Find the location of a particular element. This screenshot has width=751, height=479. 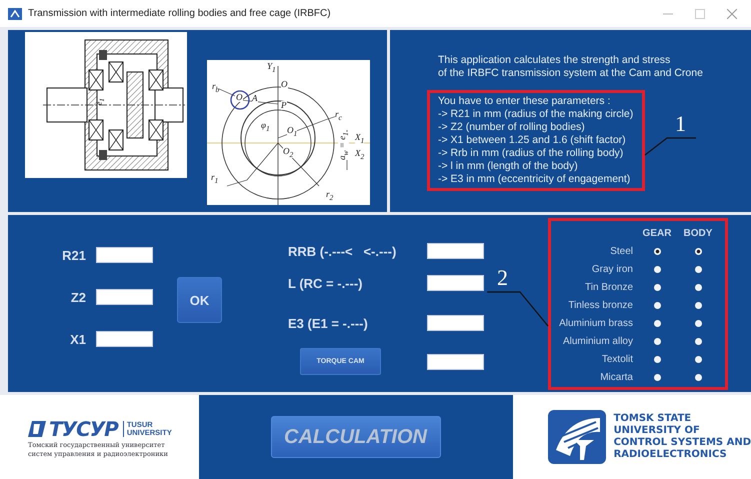

diagram-label: X$_{1}$ is located at coordinates (359, 138).